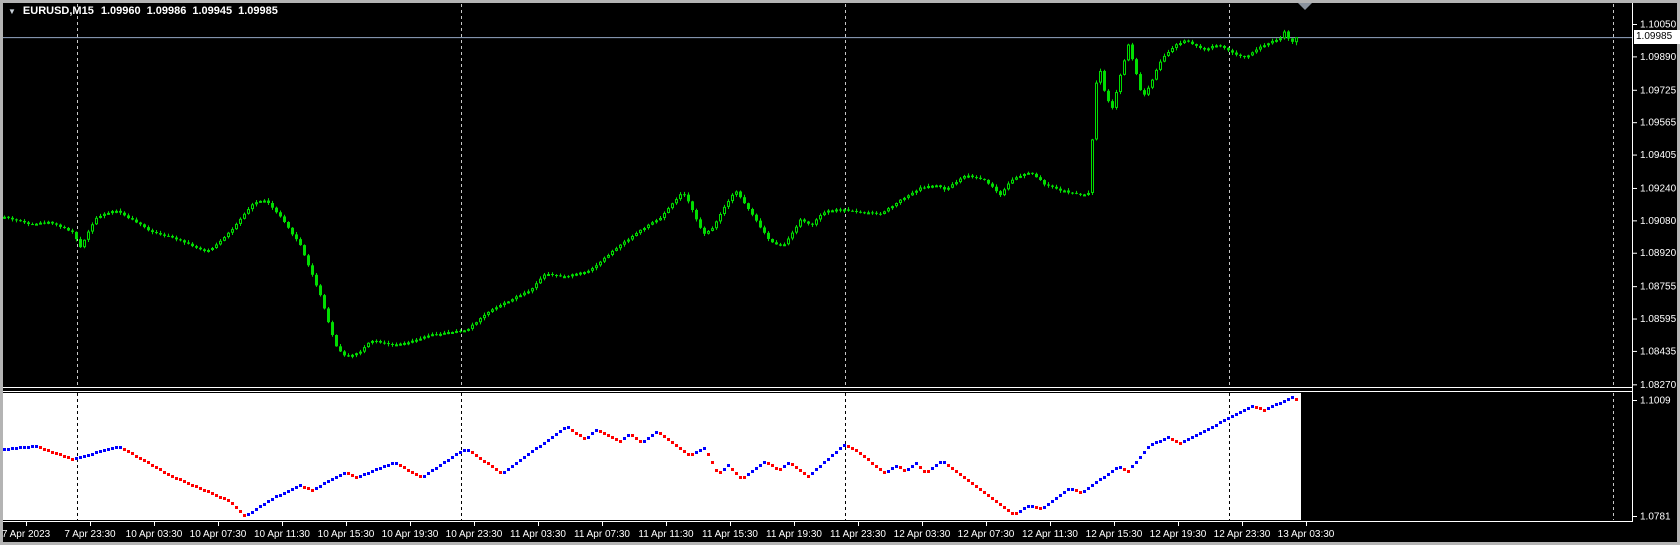 This screenshot has width=1680, height=545. I want to click on svg-text: 1.09405, so click(1658, 155).